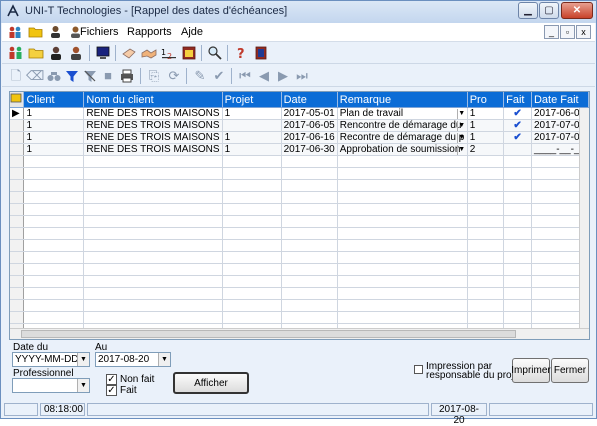 This screenshot has height=426, width=597. What do you see at coordinates (528, 10) in the screenshot?
I see `minimize-button: ▁` at bounding box center [528, 10].